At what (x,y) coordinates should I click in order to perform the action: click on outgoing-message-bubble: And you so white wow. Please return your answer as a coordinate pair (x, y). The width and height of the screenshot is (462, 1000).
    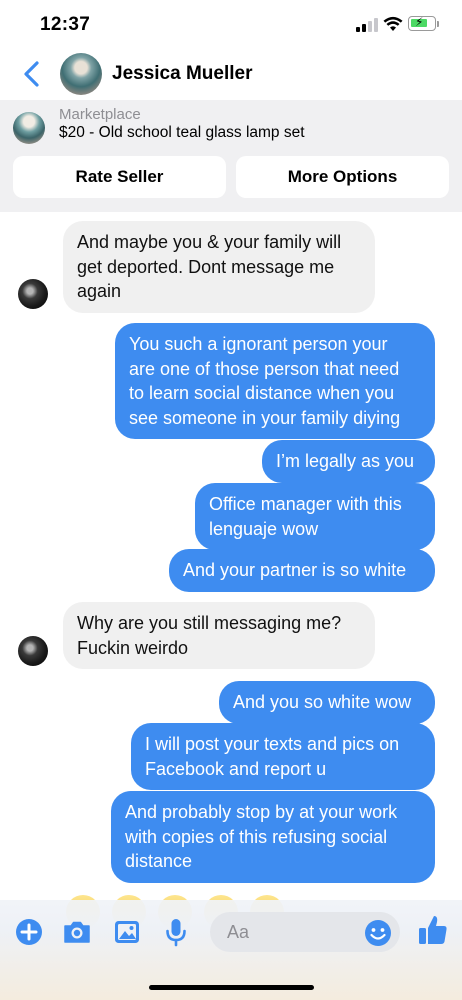
    Looking at the image, I should click on (327, 702).